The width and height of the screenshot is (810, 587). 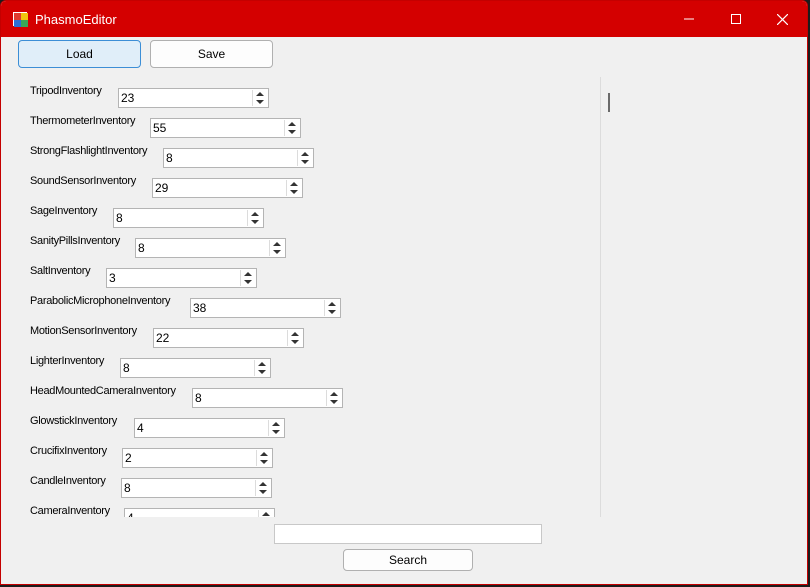 I want to click on inventory-row: HeadMountedCameraInventory 8, so click(x=299, y=396).